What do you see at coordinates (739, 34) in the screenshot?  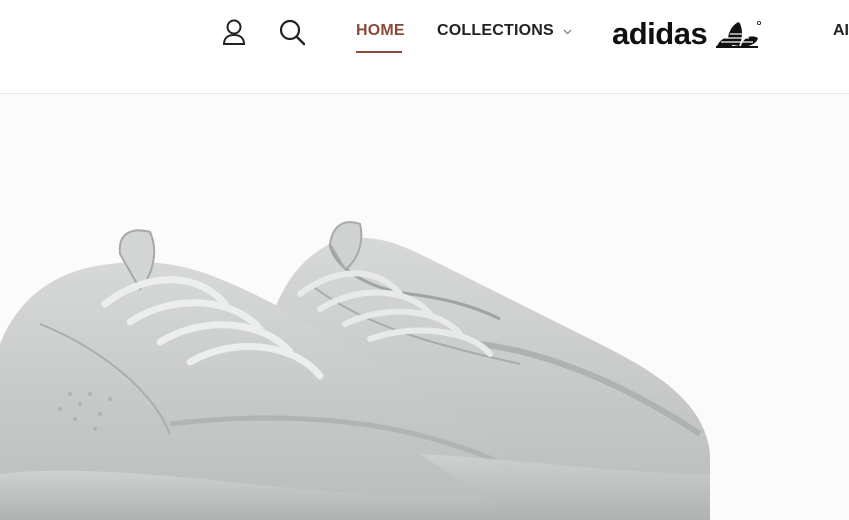 I see `trefoil-logo-icon` at bounding box center [739, 34].